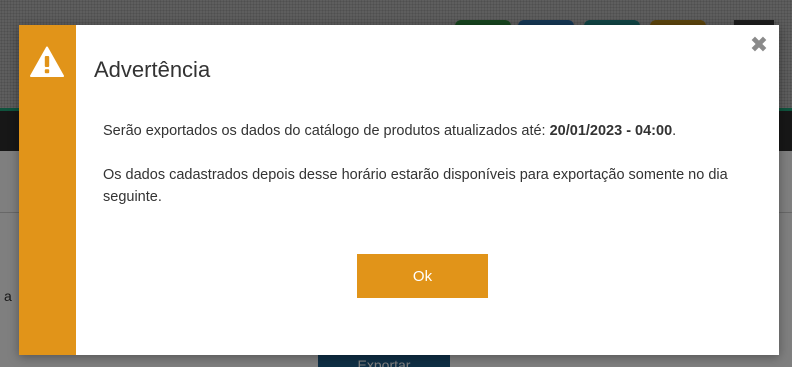 Image resolution: width=792 pixels, height=367 pixels. Describe the element at coordinates (674, 131) in the screenshot. I see `export-info-suffix: .` at that location.